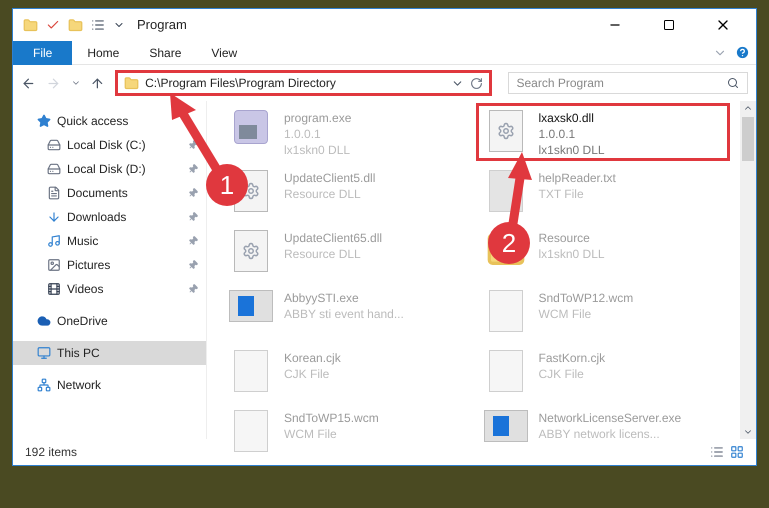 This screenshot has height=508, width=769. What do you see at coordinates (83, 241) in the screenshot?
I see `nav-label: Music` at bounding box center [83, 241].